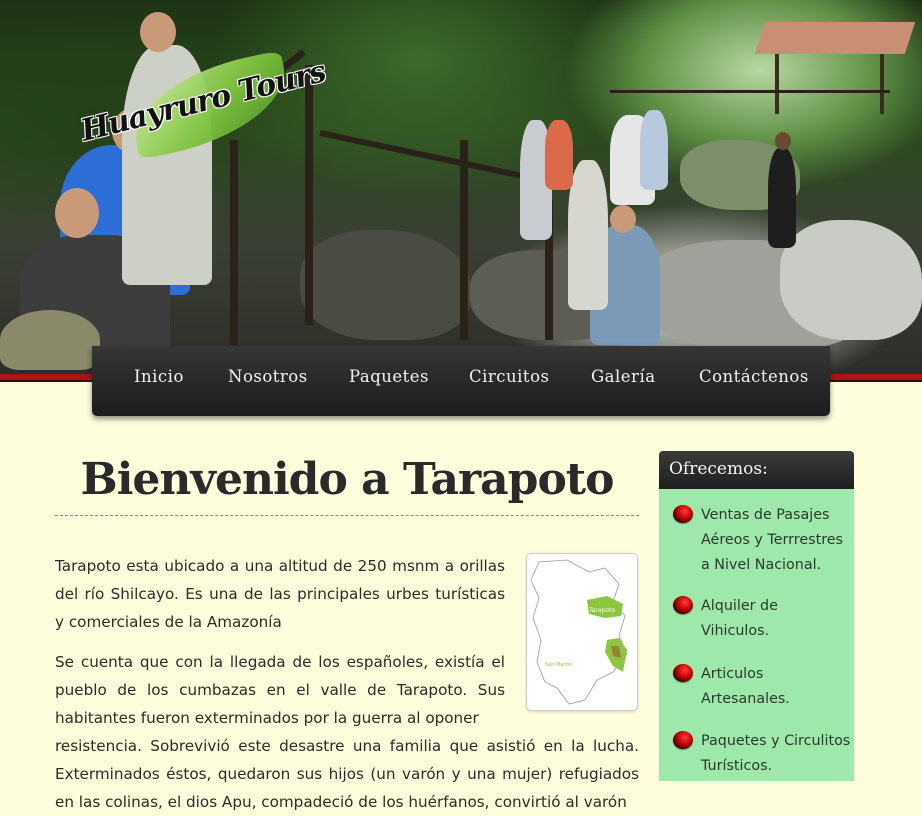 The image size is (922, 816). I want to click on bridge-rail, so click(750, 91).